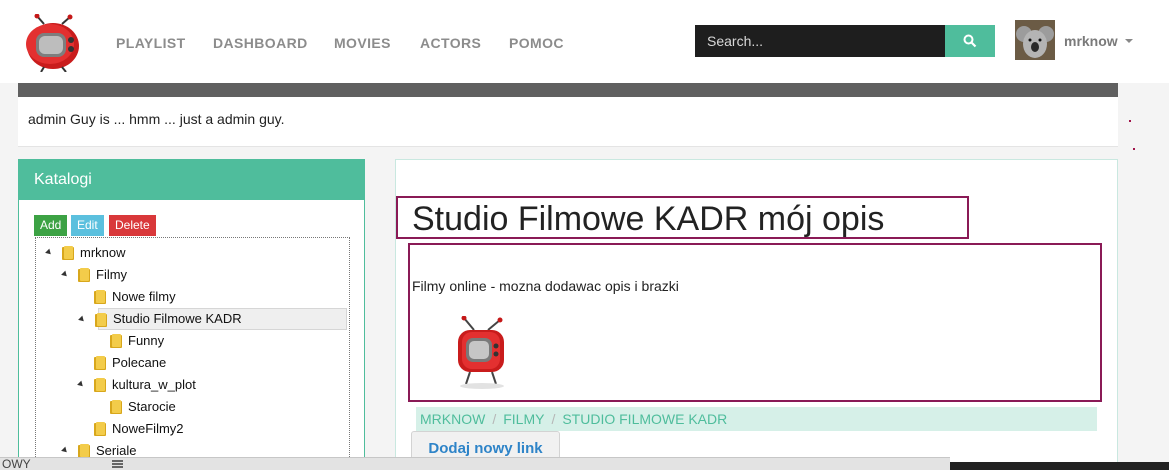 Image resolution: width=1169 pixels, height=470 pixels. Describe the element at coordinates (208, 385) in the screenshot. I see `tree-item: kultura_w_plot` at that location.